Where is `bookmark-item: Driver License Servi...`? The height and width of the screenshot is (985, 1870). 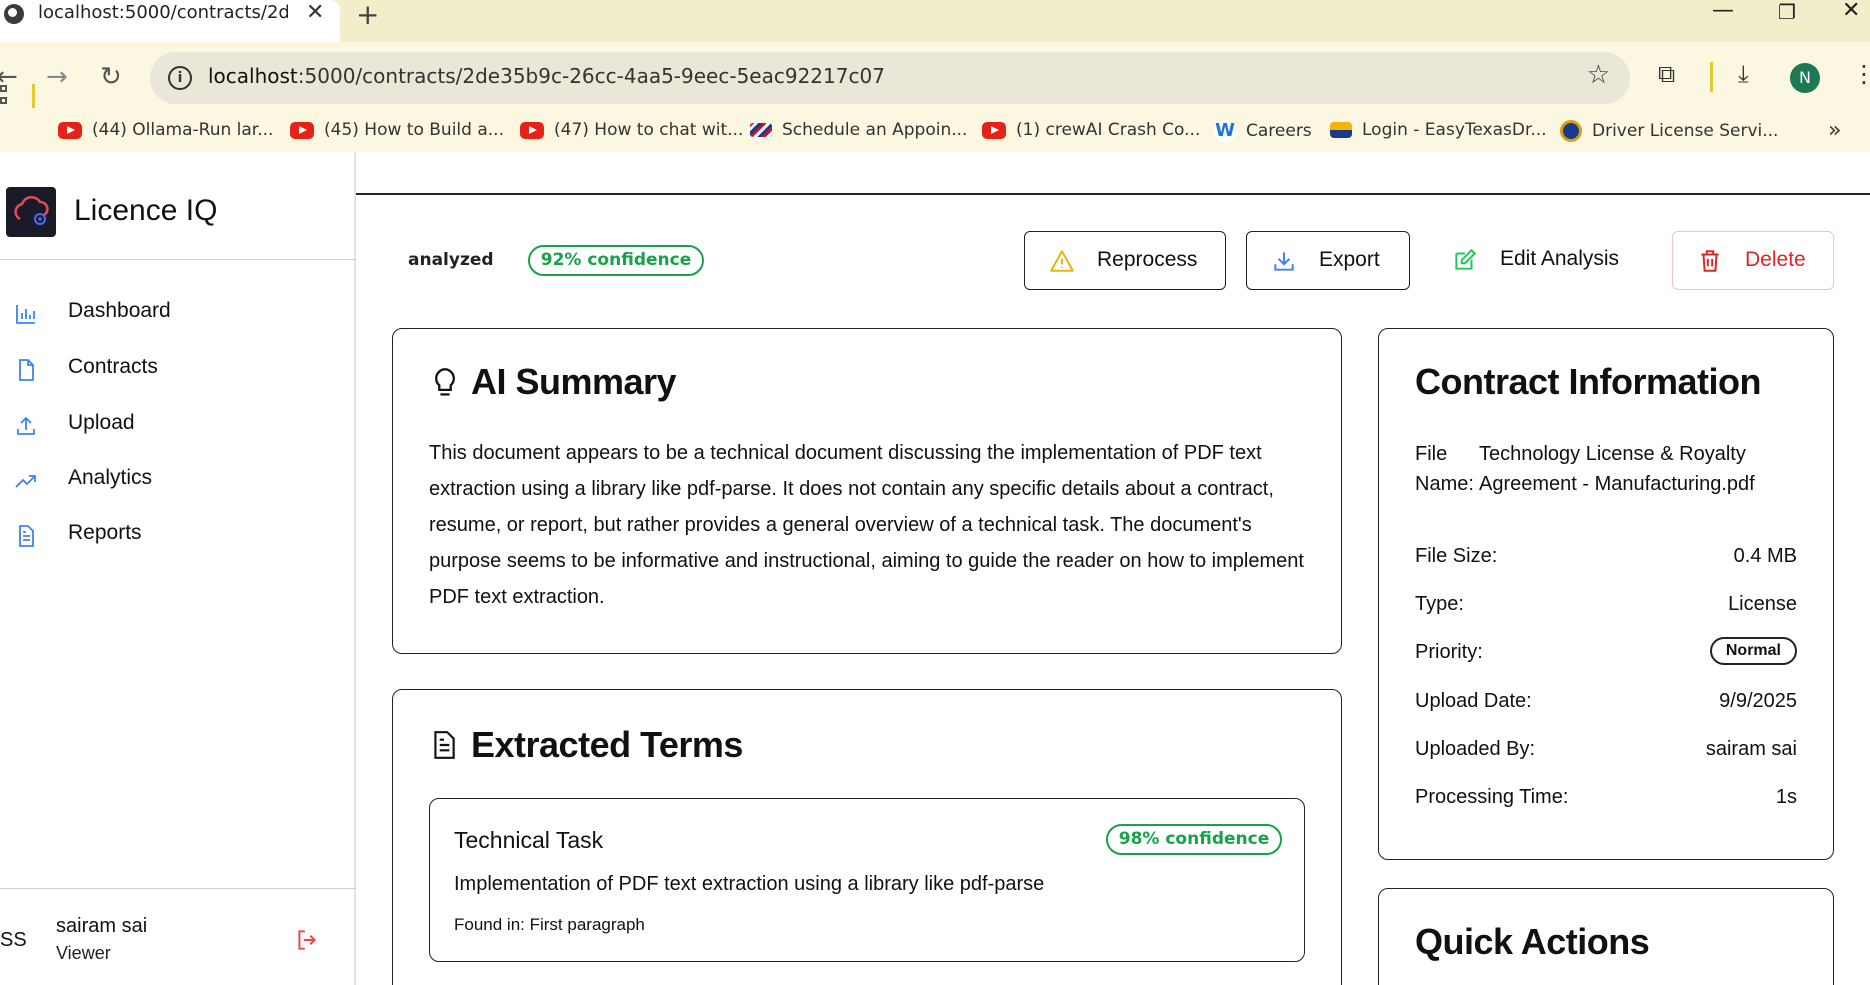
bookmark-item: Driver License Servi... is located at coordinates (1669, 131).